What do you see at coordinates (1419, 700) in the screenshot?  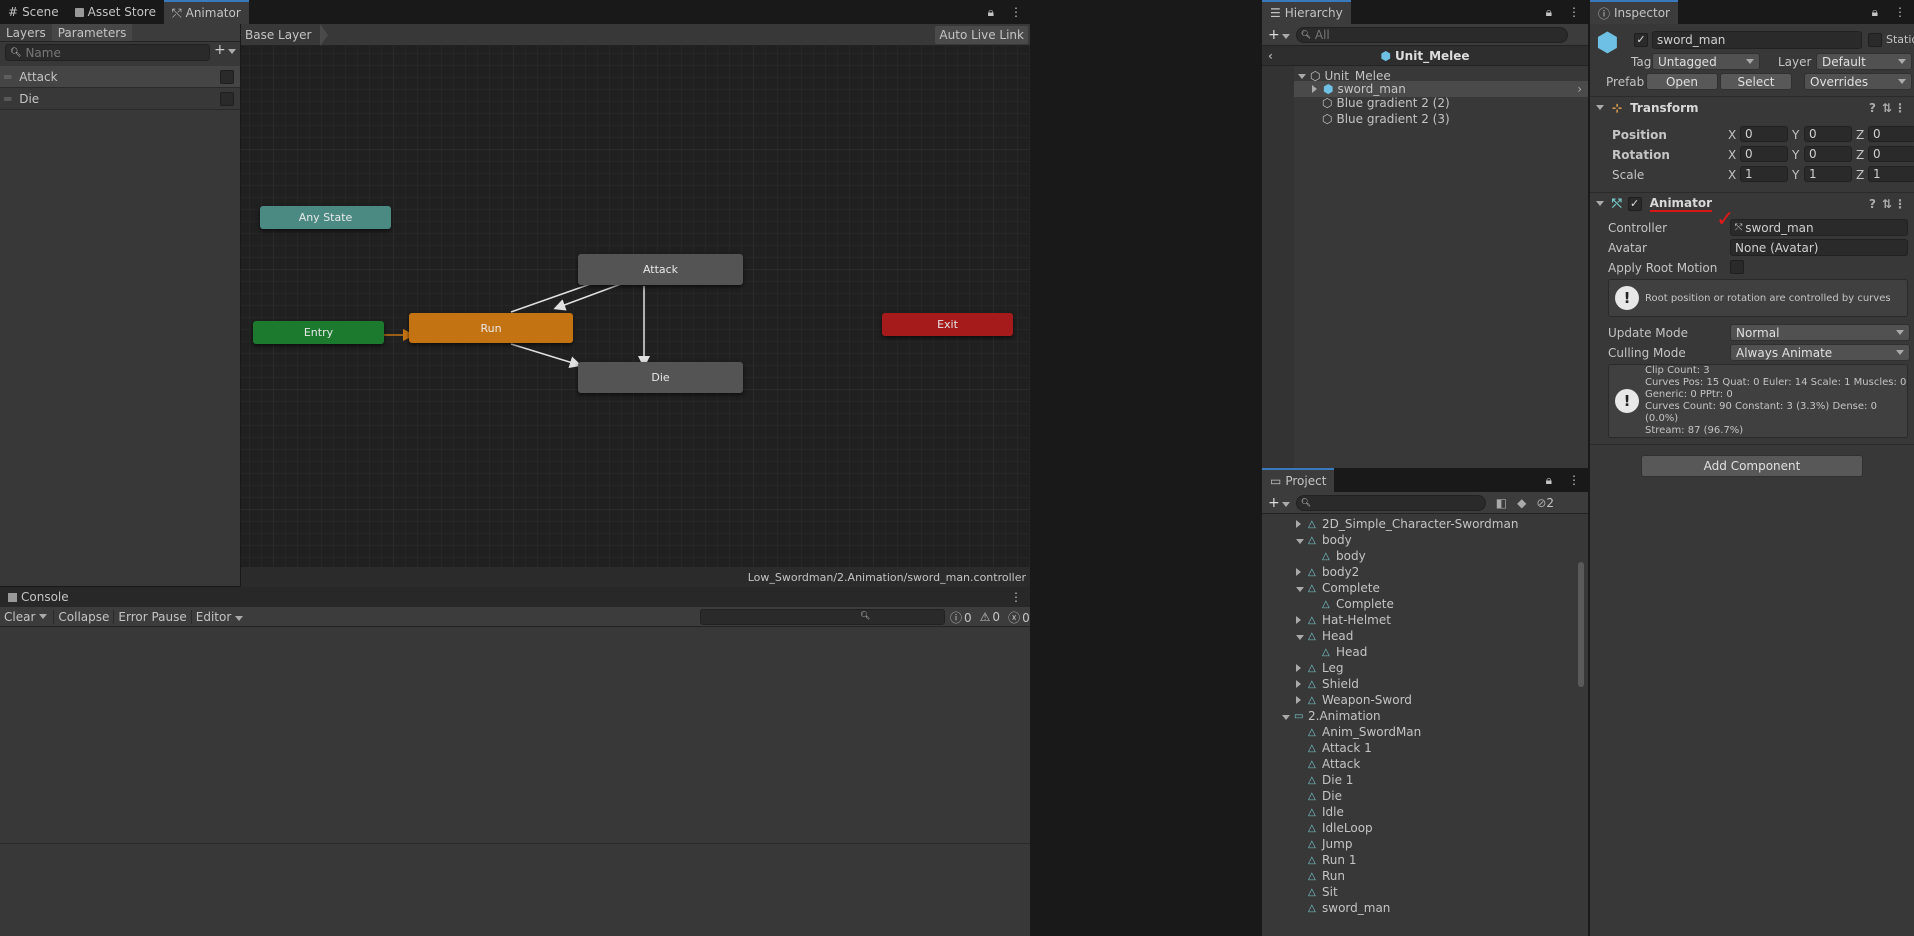 I see `project-item: △ Weapon-Sword` at bounding box center [1419, 700].